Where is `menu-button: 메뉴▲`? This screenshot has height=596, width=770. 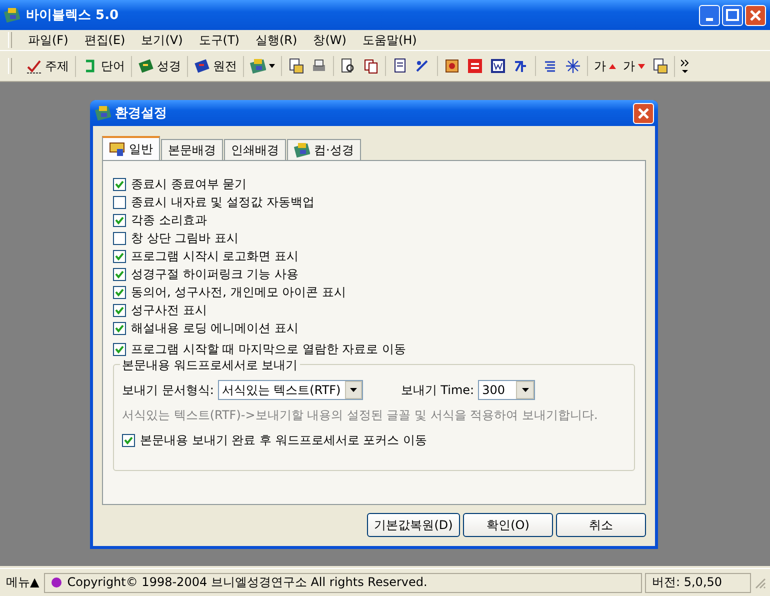
menu-button: 메뉴▲ is located at coordinates (23, 582).